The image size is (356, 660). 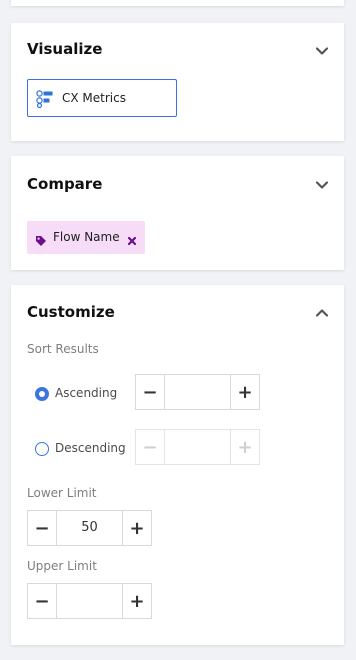 I want to click on visualize-metric-label: CX Metrics, so click(x=94, y=98).